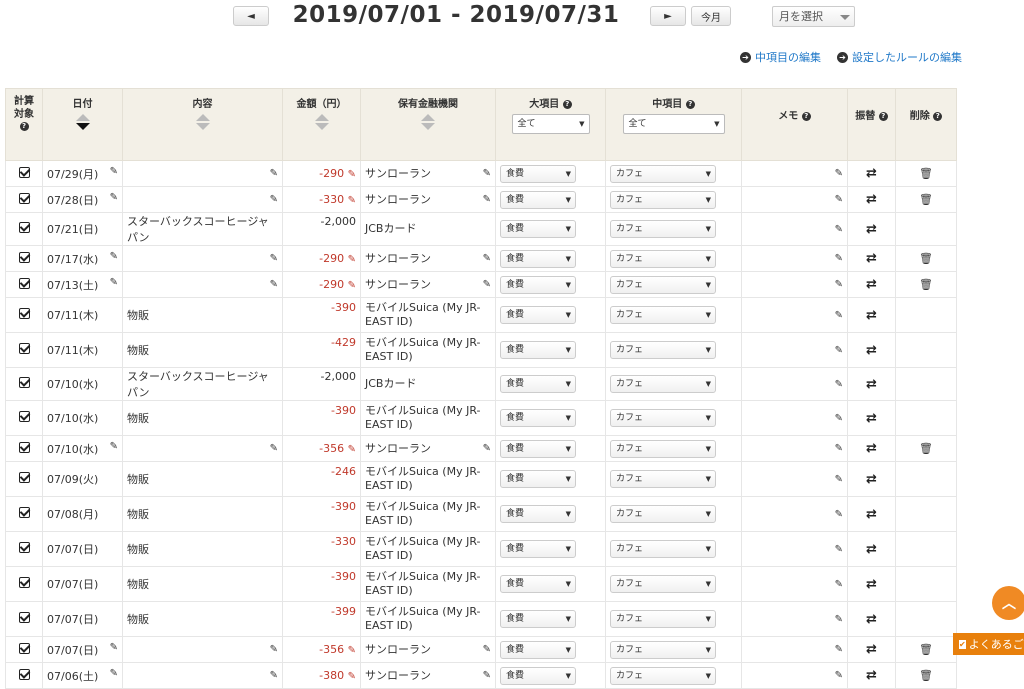  What do you see at coordinates (82, 124) in the screenshot?
I see `col-date: 日付` at bounding box center [82, 124].